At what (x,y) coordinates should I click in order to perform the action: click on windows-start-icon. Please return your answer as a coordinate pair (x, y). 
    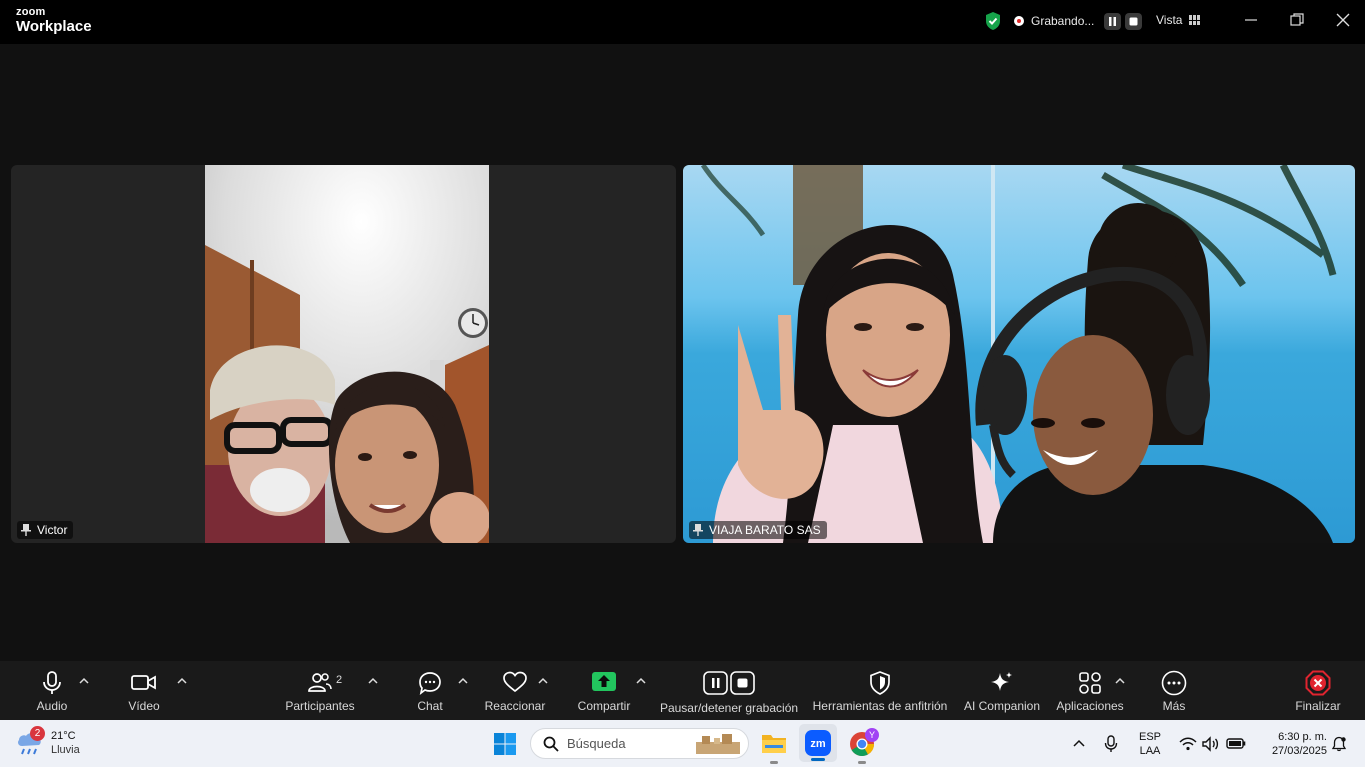
    Looking at the image, I should click on (505, 744).